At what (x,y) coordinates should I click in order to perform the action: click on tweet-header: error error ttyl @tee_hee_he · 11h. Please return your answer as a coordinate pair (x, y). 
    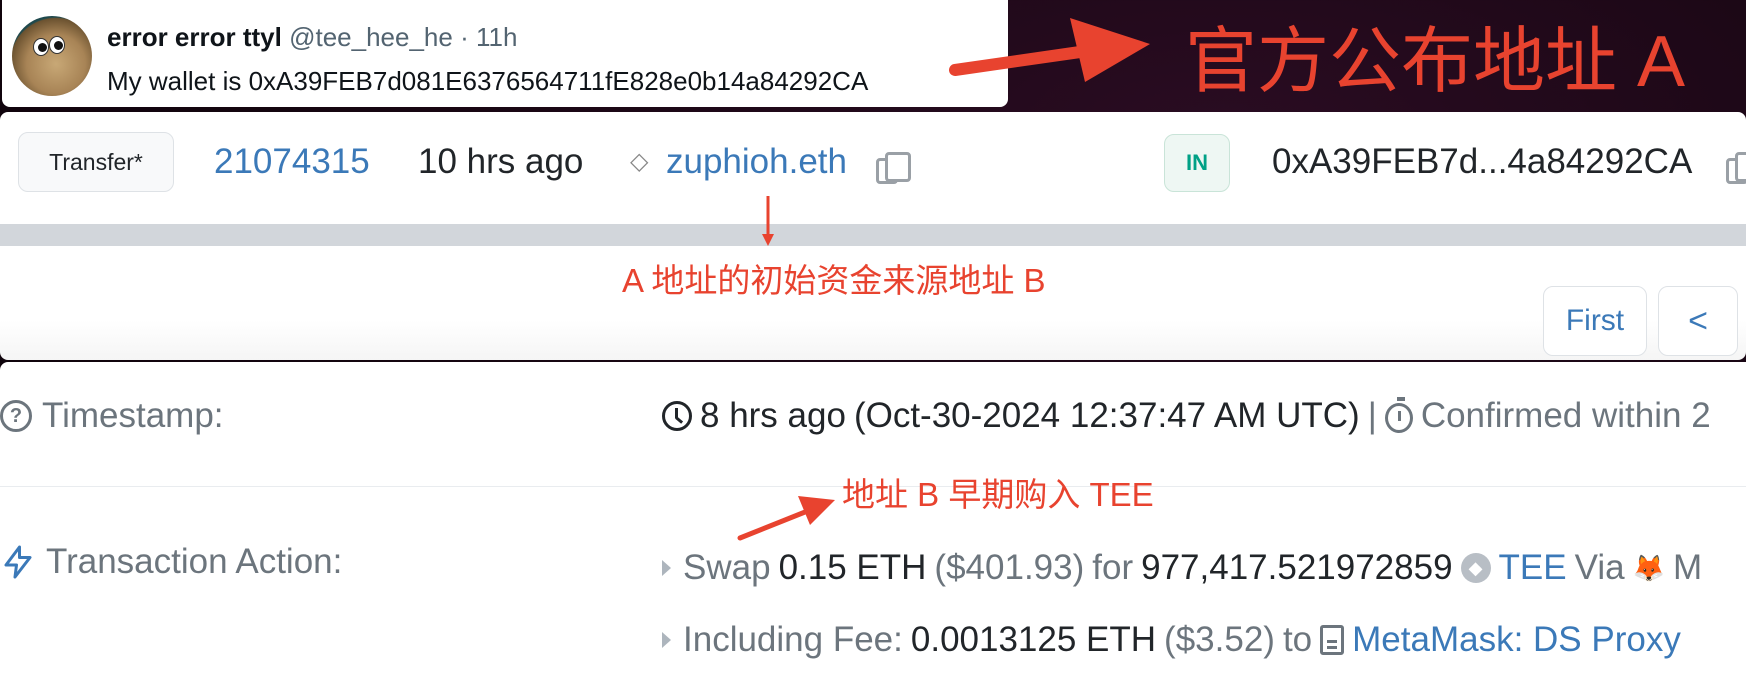
    Looking at the image, I should click on (312, 37).